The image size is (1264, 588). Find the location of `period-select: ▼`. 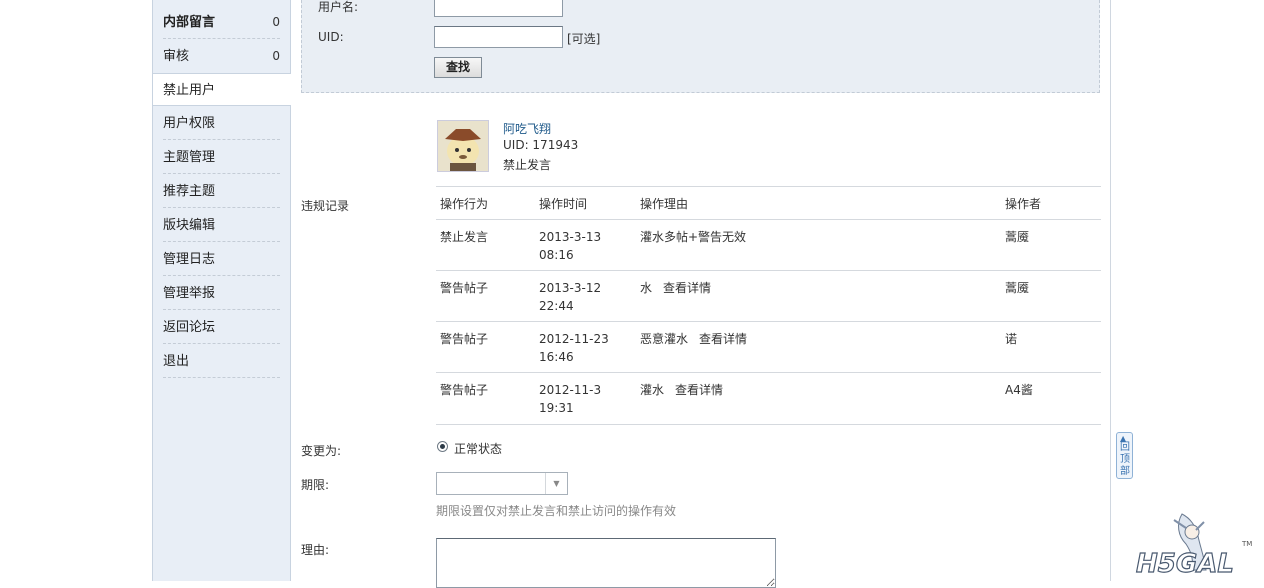

period-select: ▼ is located at coordinates (502, 483).